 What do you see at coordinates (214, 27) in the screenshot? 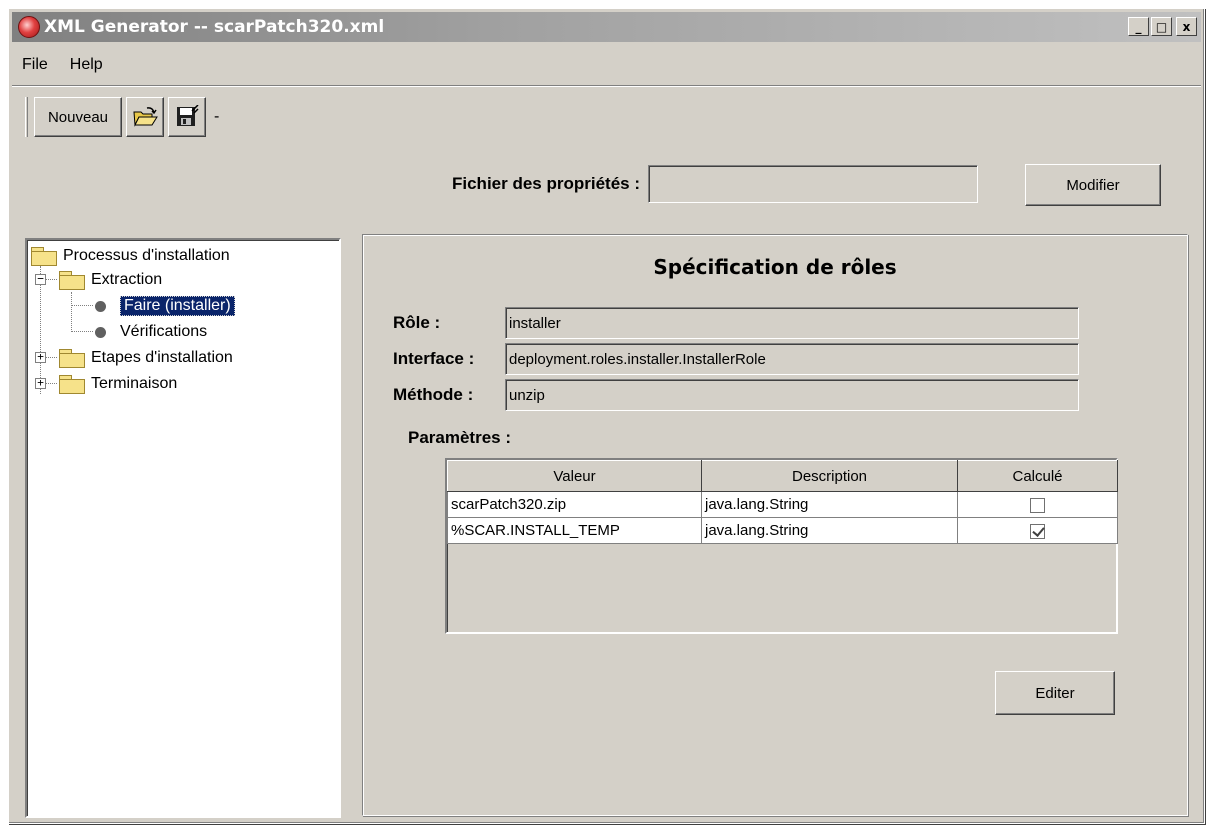
I see `window-title: XML Generator -- scarPatch320.xml` at bounding box center [214, 27].